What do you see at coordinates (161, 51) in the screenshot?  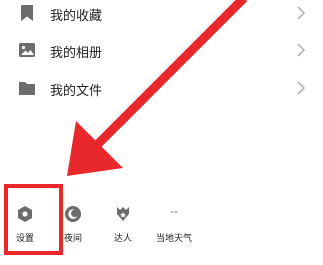 I see `menu-item-album: 我的相册` at bounding box center [161, 51].